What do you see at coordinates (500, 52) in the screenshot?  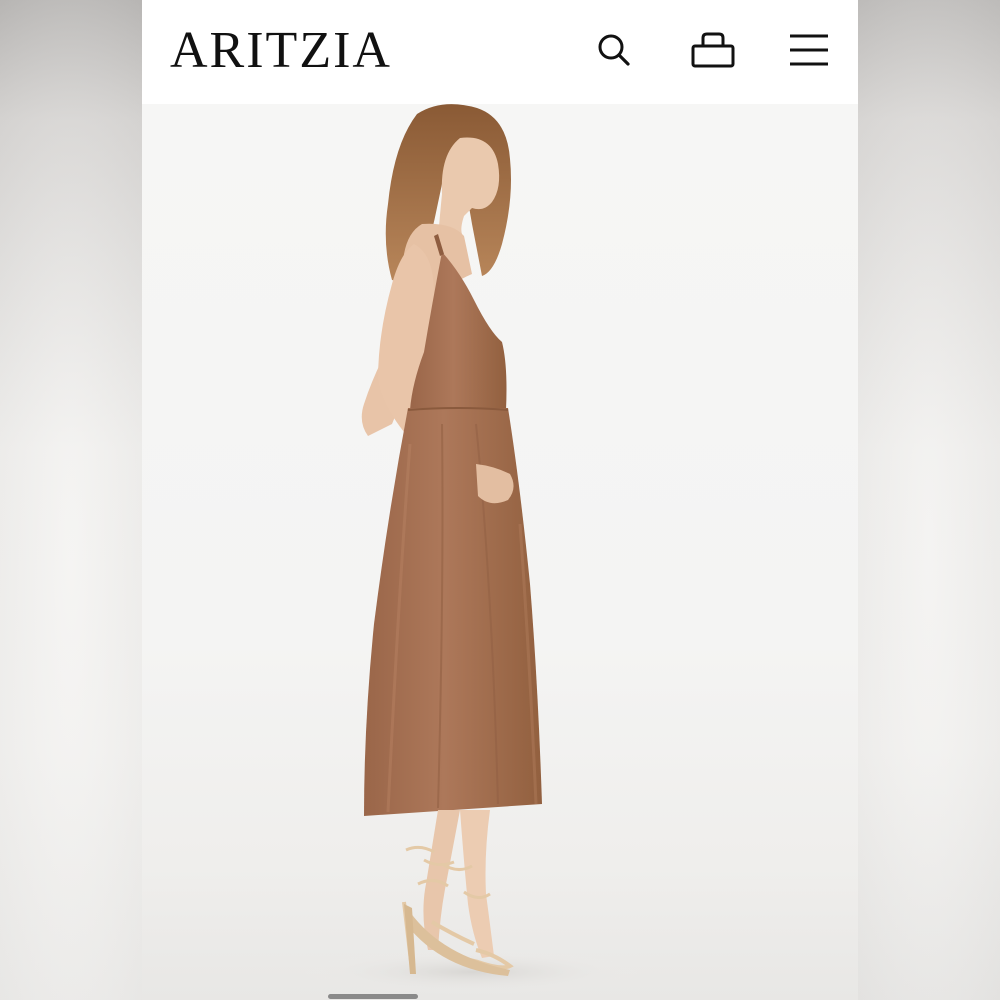 I see `site-header: ARITZIA` at bounding box center [500, 52].